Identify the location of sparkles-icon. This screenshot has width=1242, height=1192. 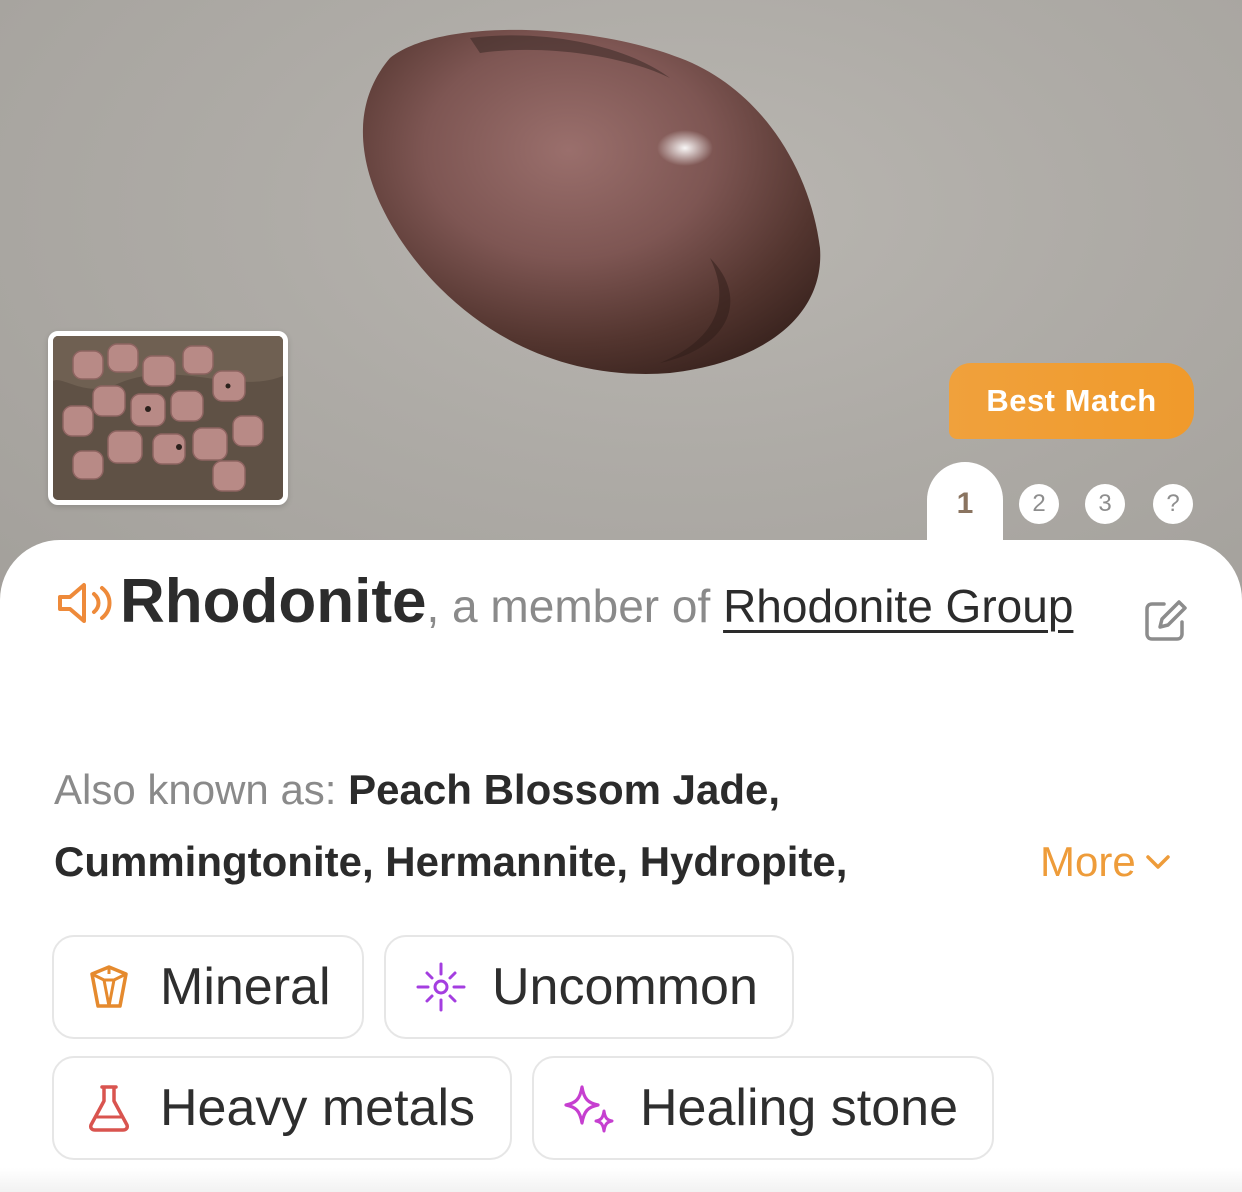
(589, 1108).